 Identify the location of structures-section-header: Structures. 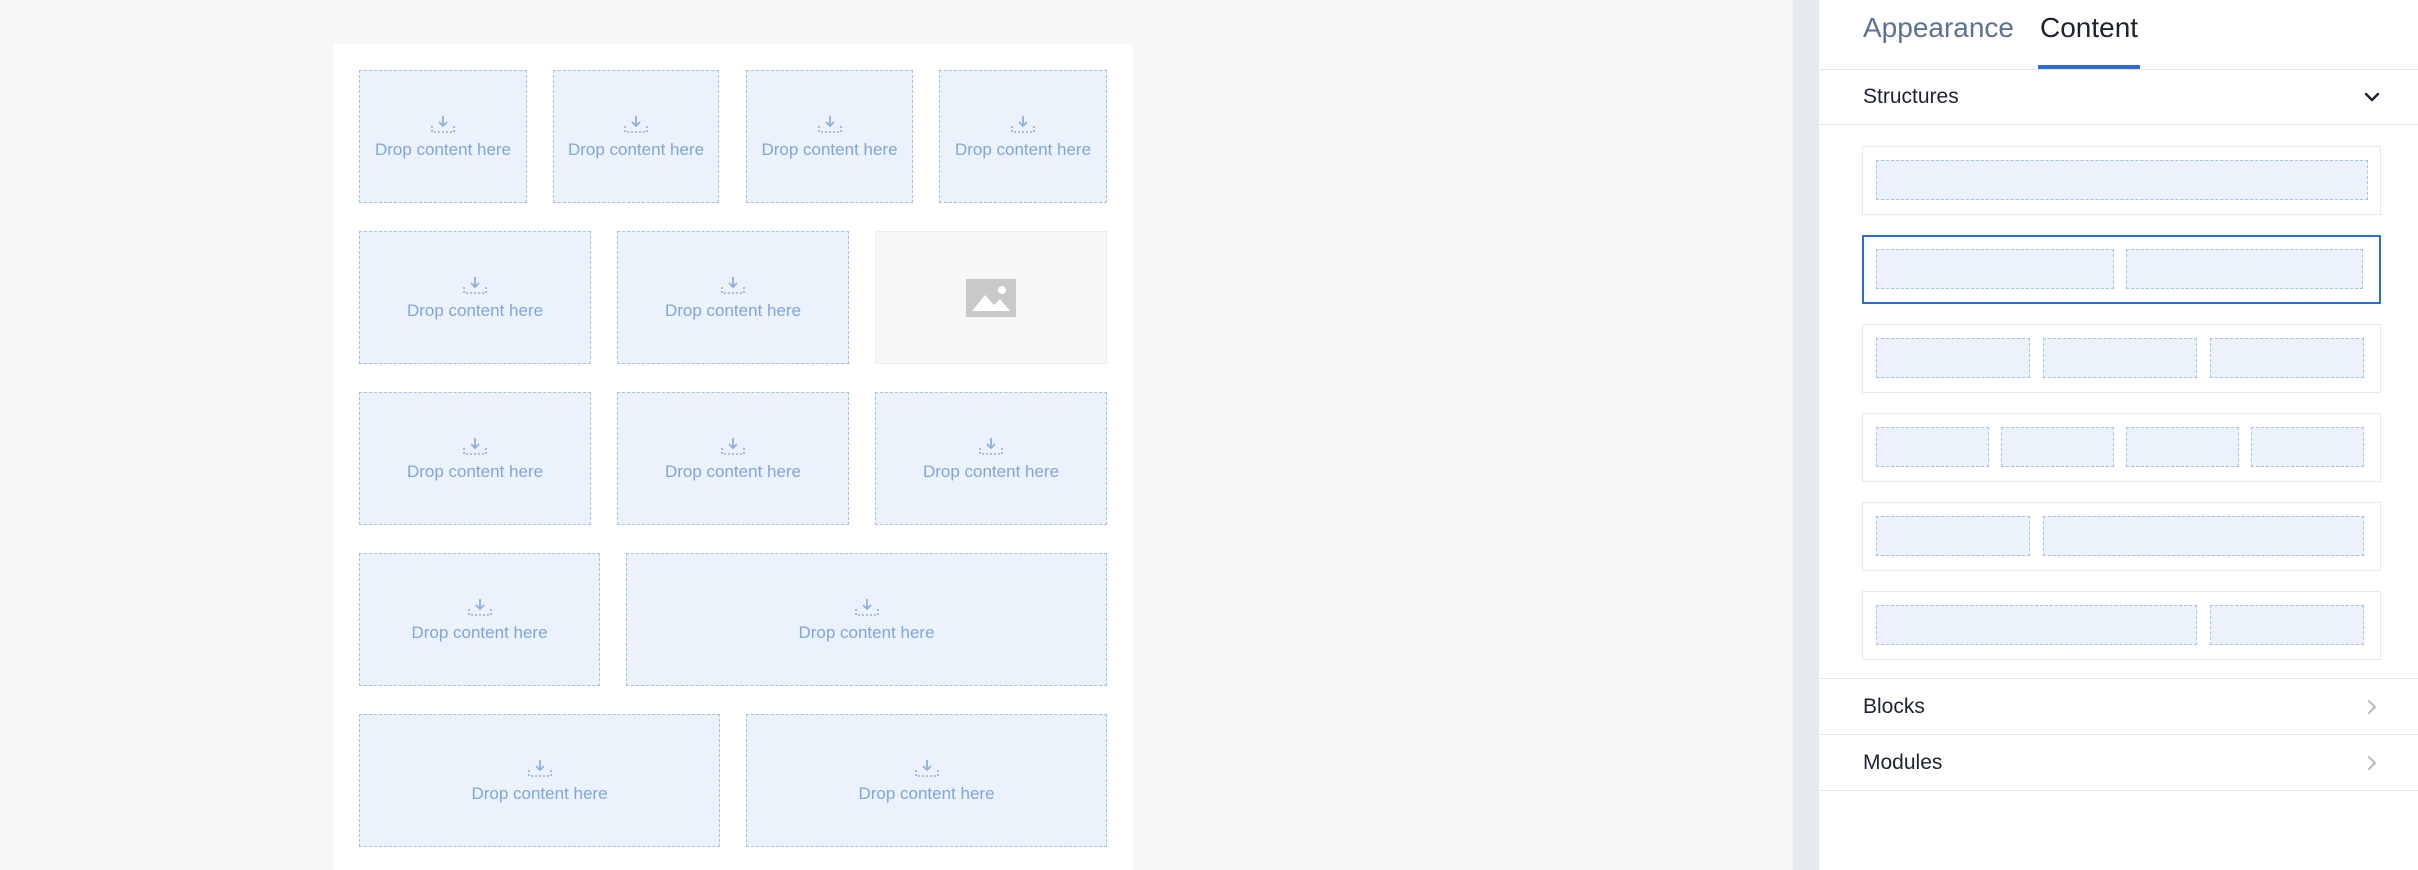
(2118, 97).